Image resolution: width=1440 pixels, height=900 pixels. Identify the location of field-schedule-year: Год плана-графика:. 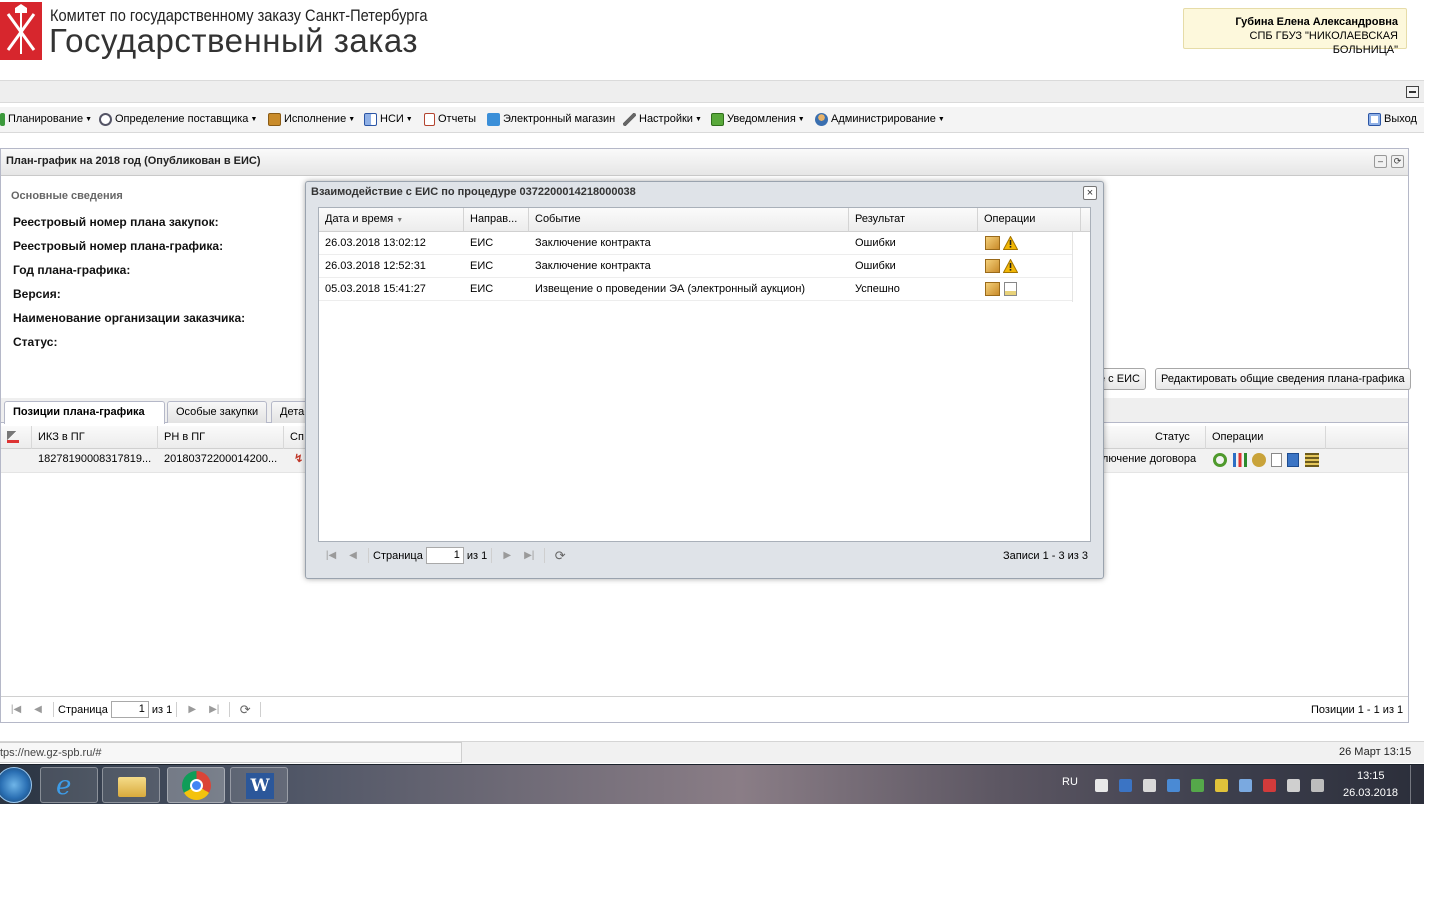
(72, 270).